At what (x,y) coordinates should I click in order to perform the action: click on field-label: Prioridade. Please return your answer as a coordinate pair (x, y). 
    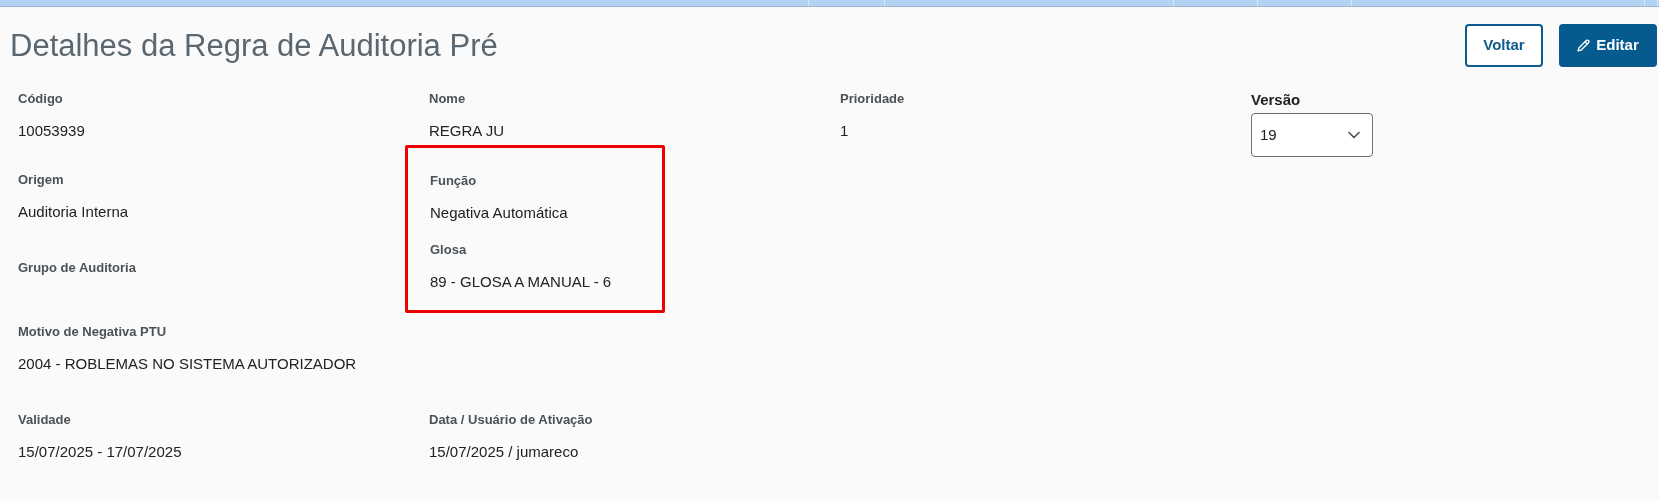
    Looking at the image, I should click on (872, 99).